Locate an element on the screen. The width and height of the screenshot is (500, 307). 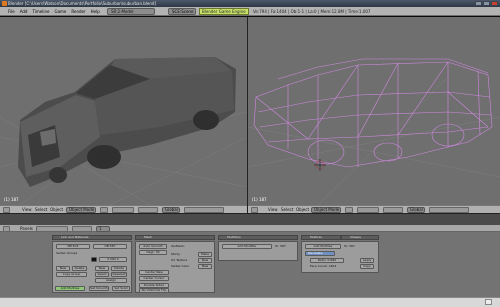
context-buttons is located at coordinates (52, 229).